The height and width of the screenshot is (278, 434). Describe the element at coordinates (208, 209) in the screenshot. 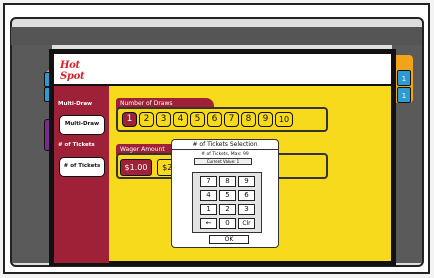

I see `keypad-key: 1` at that location.